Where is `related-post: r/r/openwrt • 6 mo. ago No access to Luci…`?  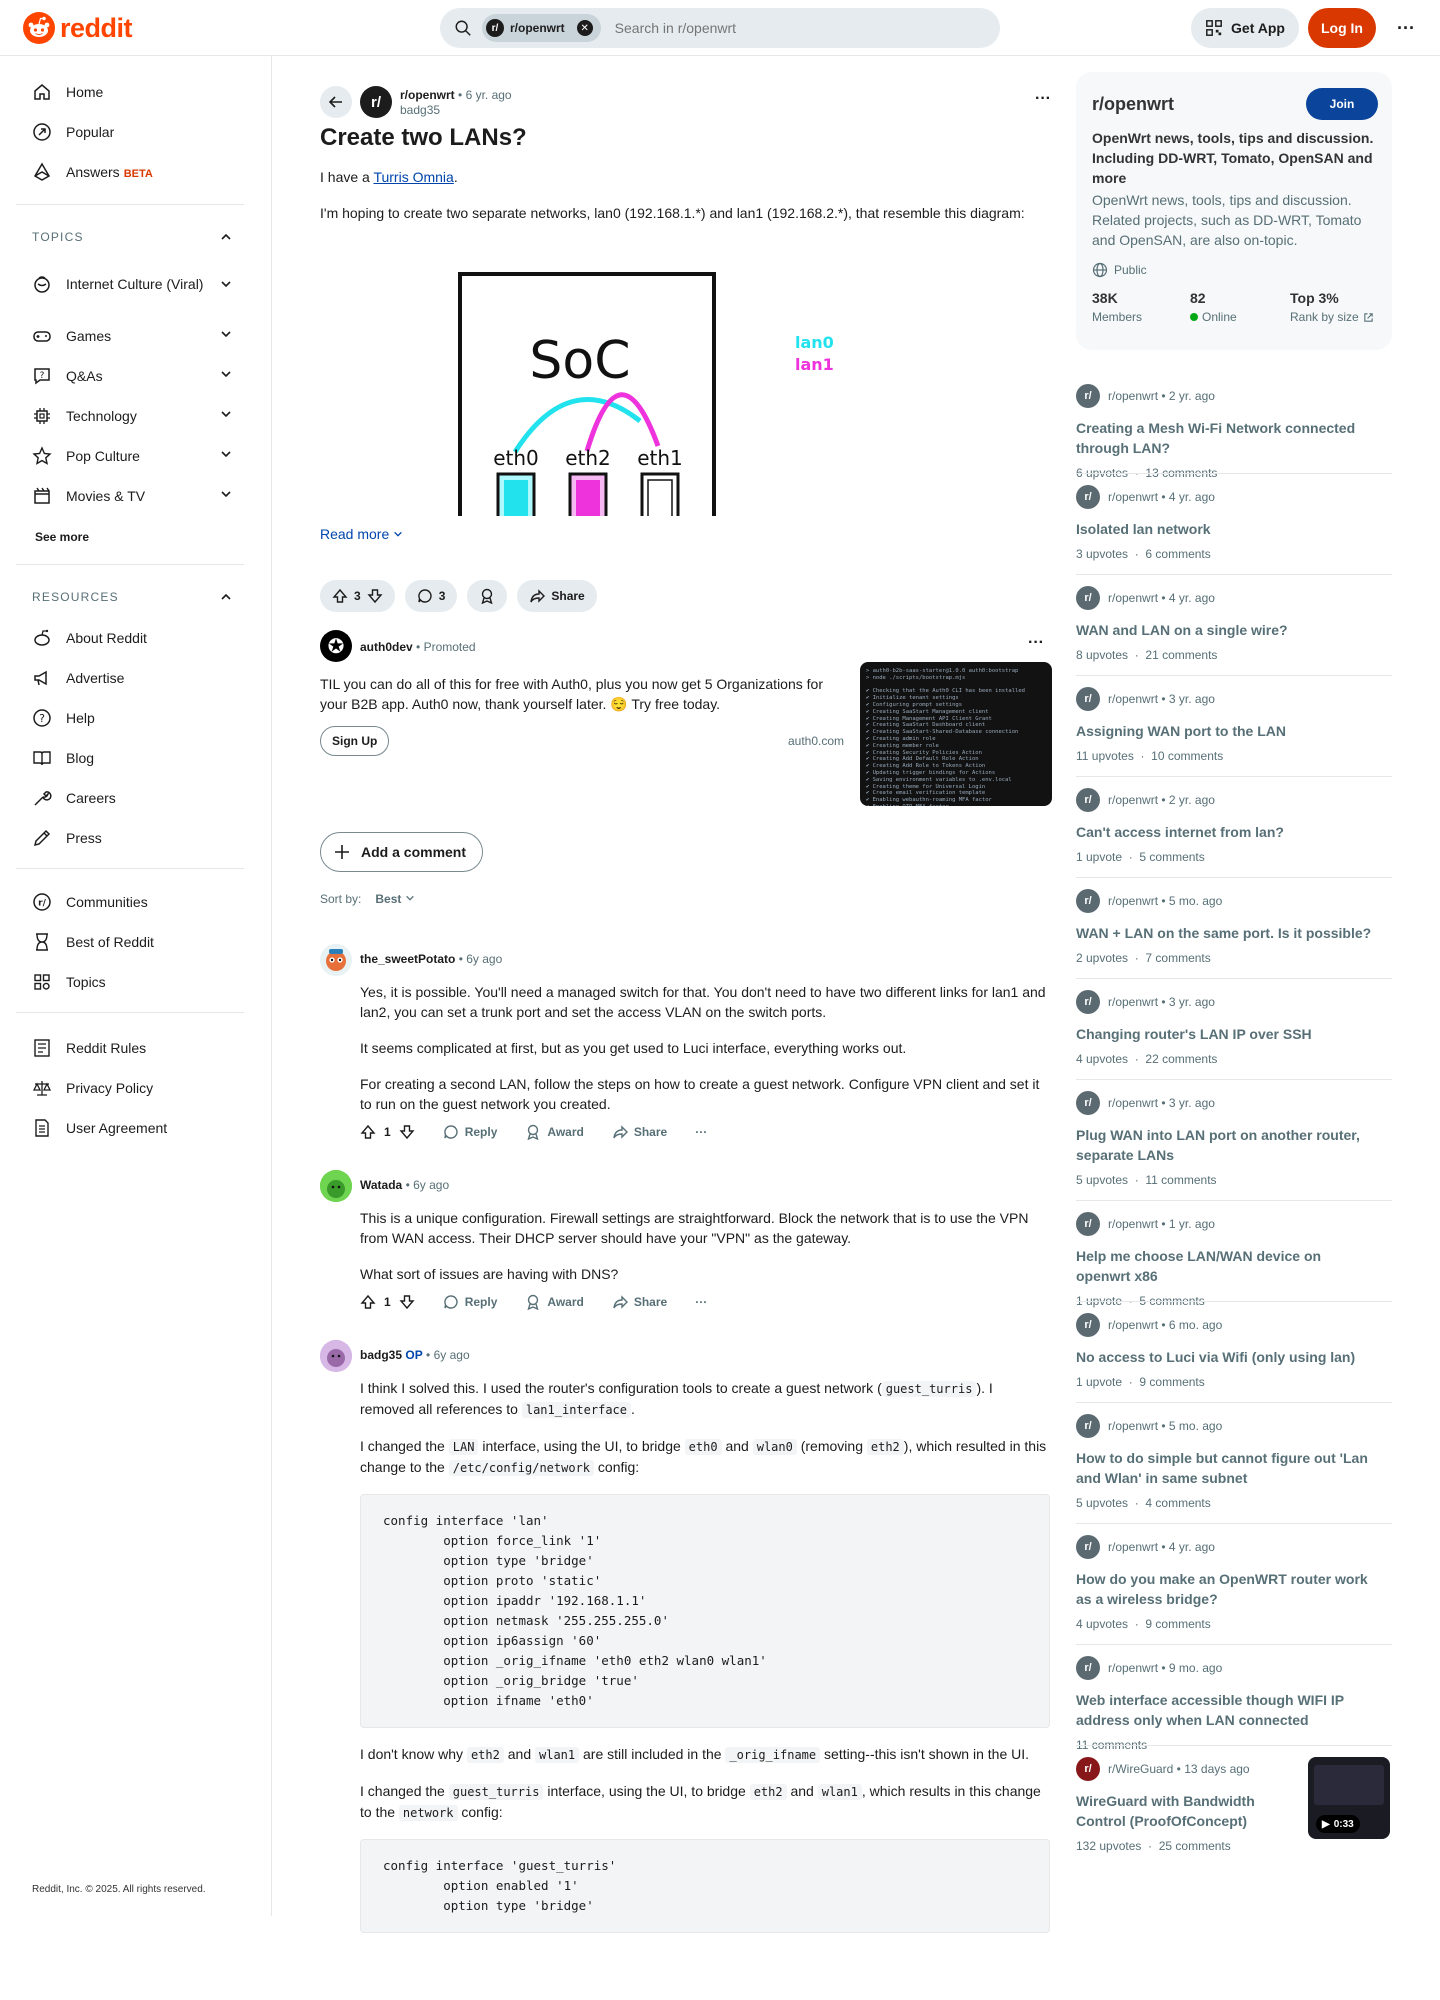 related-post: r/r/openwrt • 6 mo. ago No access to Luci… is located at coordinates (1234, 1351).